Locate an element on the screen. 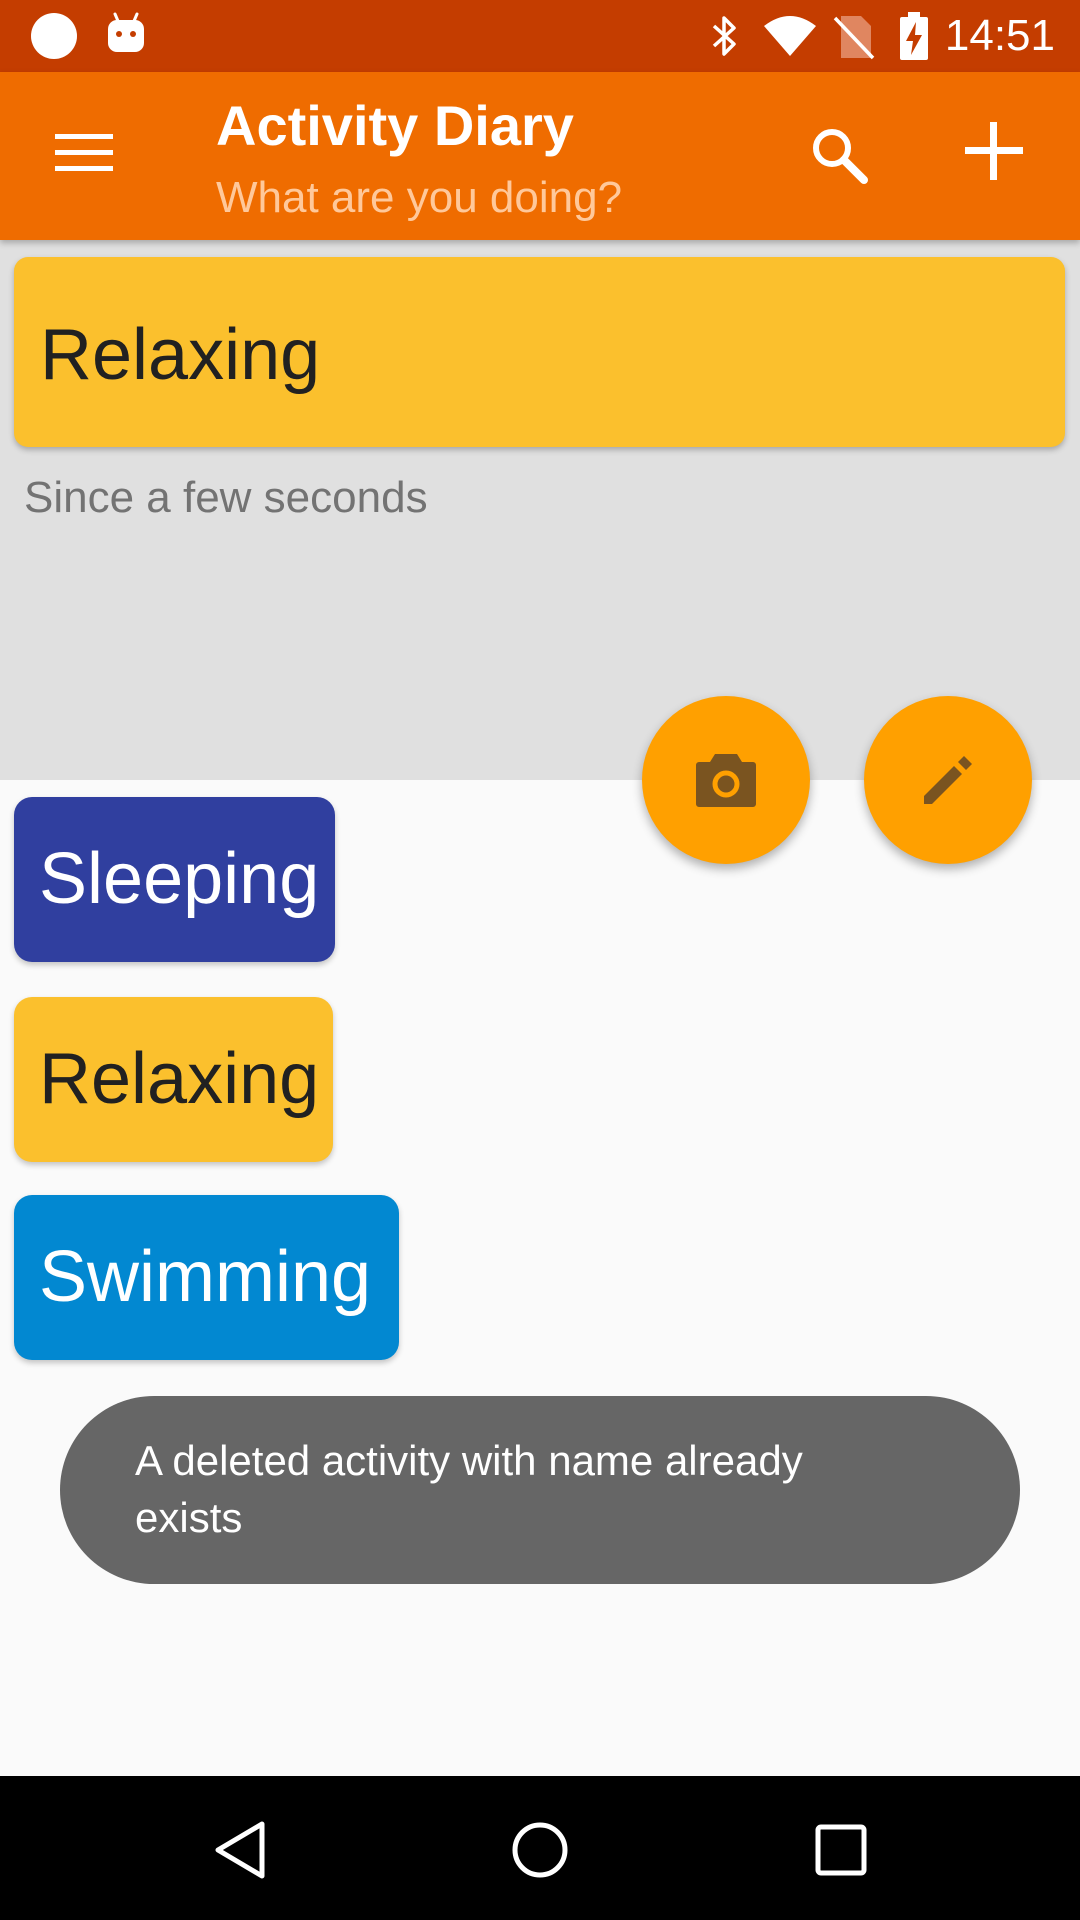 This screenshot has height=1920, width=1080. menu-icon is located at coordinates (84, 153).